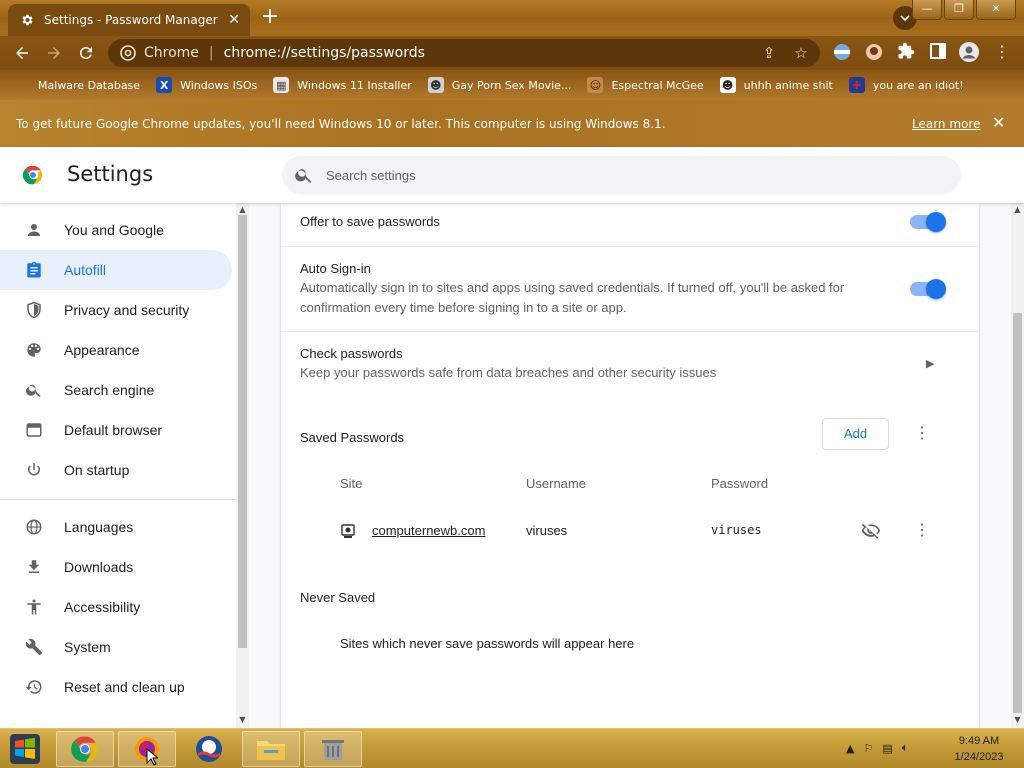 This screenshot has width=1024, height=768. What do you see at coordinates (874, 52) in the screenshot?
I see `avatar-extension-icon` at bounding box center [874, 52].